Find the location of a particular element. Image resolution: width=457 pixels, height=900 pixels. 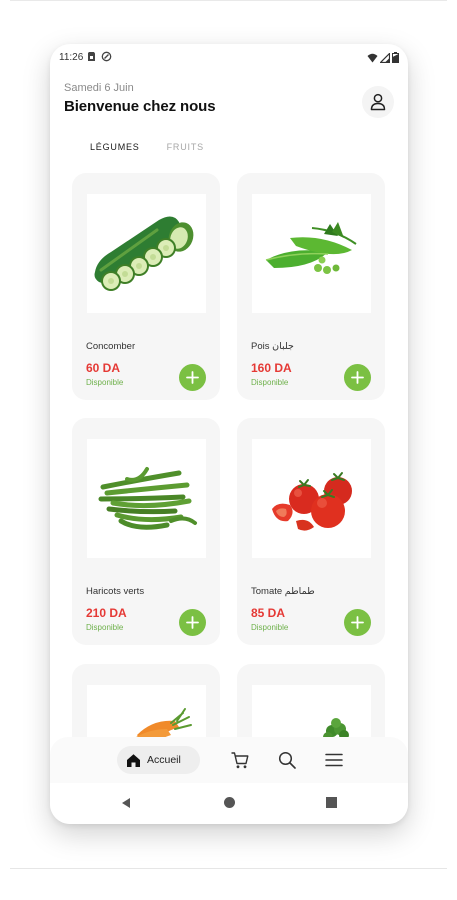

product-card: Concomber 60 DA Disponible is located at coordinates (146, 286).